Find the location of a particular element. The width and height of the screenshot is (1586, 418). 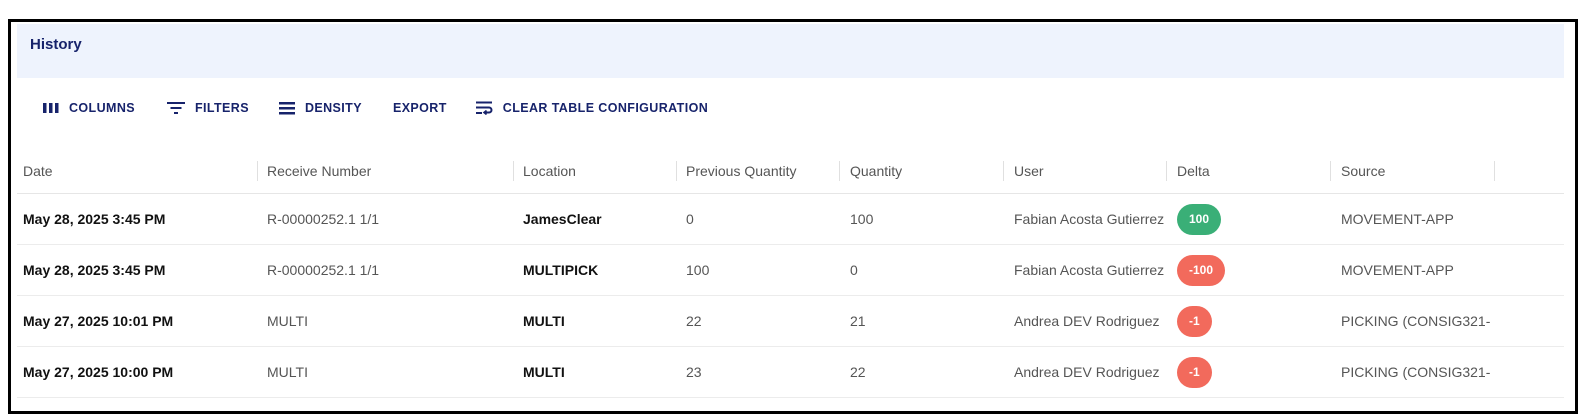

column-header-delta: Delta is located at coordinates (1193, 170).